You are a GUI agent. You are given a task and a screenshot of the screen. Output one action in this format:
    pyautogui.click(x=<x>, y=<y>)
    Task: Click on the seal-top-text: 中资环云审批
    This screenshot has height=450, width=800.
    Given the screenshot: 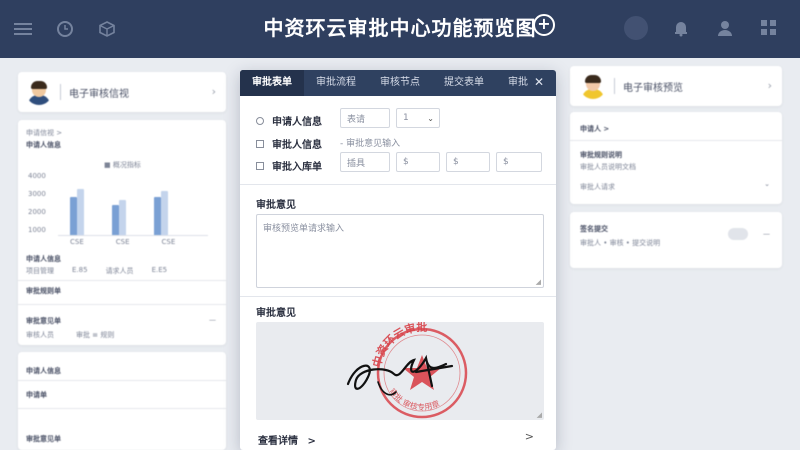 What is the action you would take?
    pyautogui.click(x=398, y=345)
    